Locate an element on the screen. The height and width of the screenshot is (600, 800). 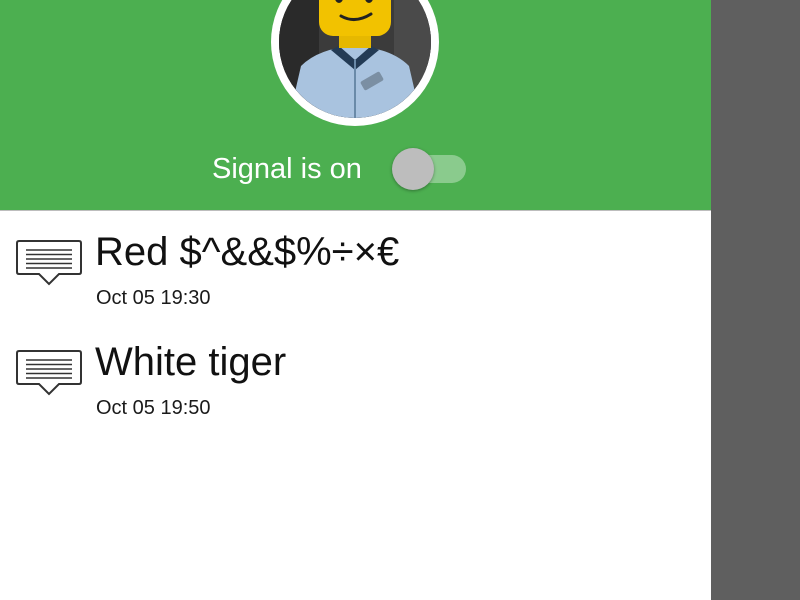
lego-worker-icon is located at coordinates (355, 59).